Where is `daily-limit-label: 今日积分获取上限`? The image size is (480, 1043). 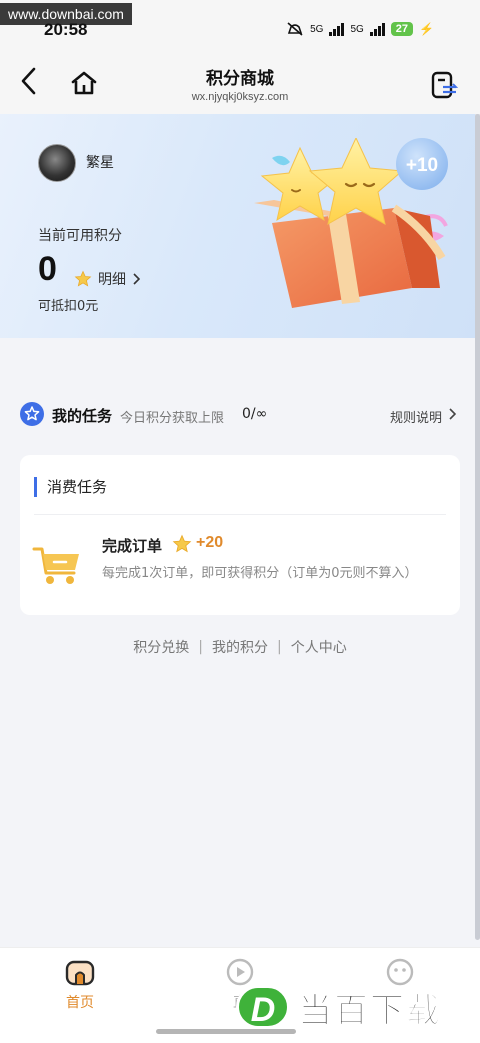 daily-limit-label: 今日积分获取上限 is located at coordinates (172, 418).